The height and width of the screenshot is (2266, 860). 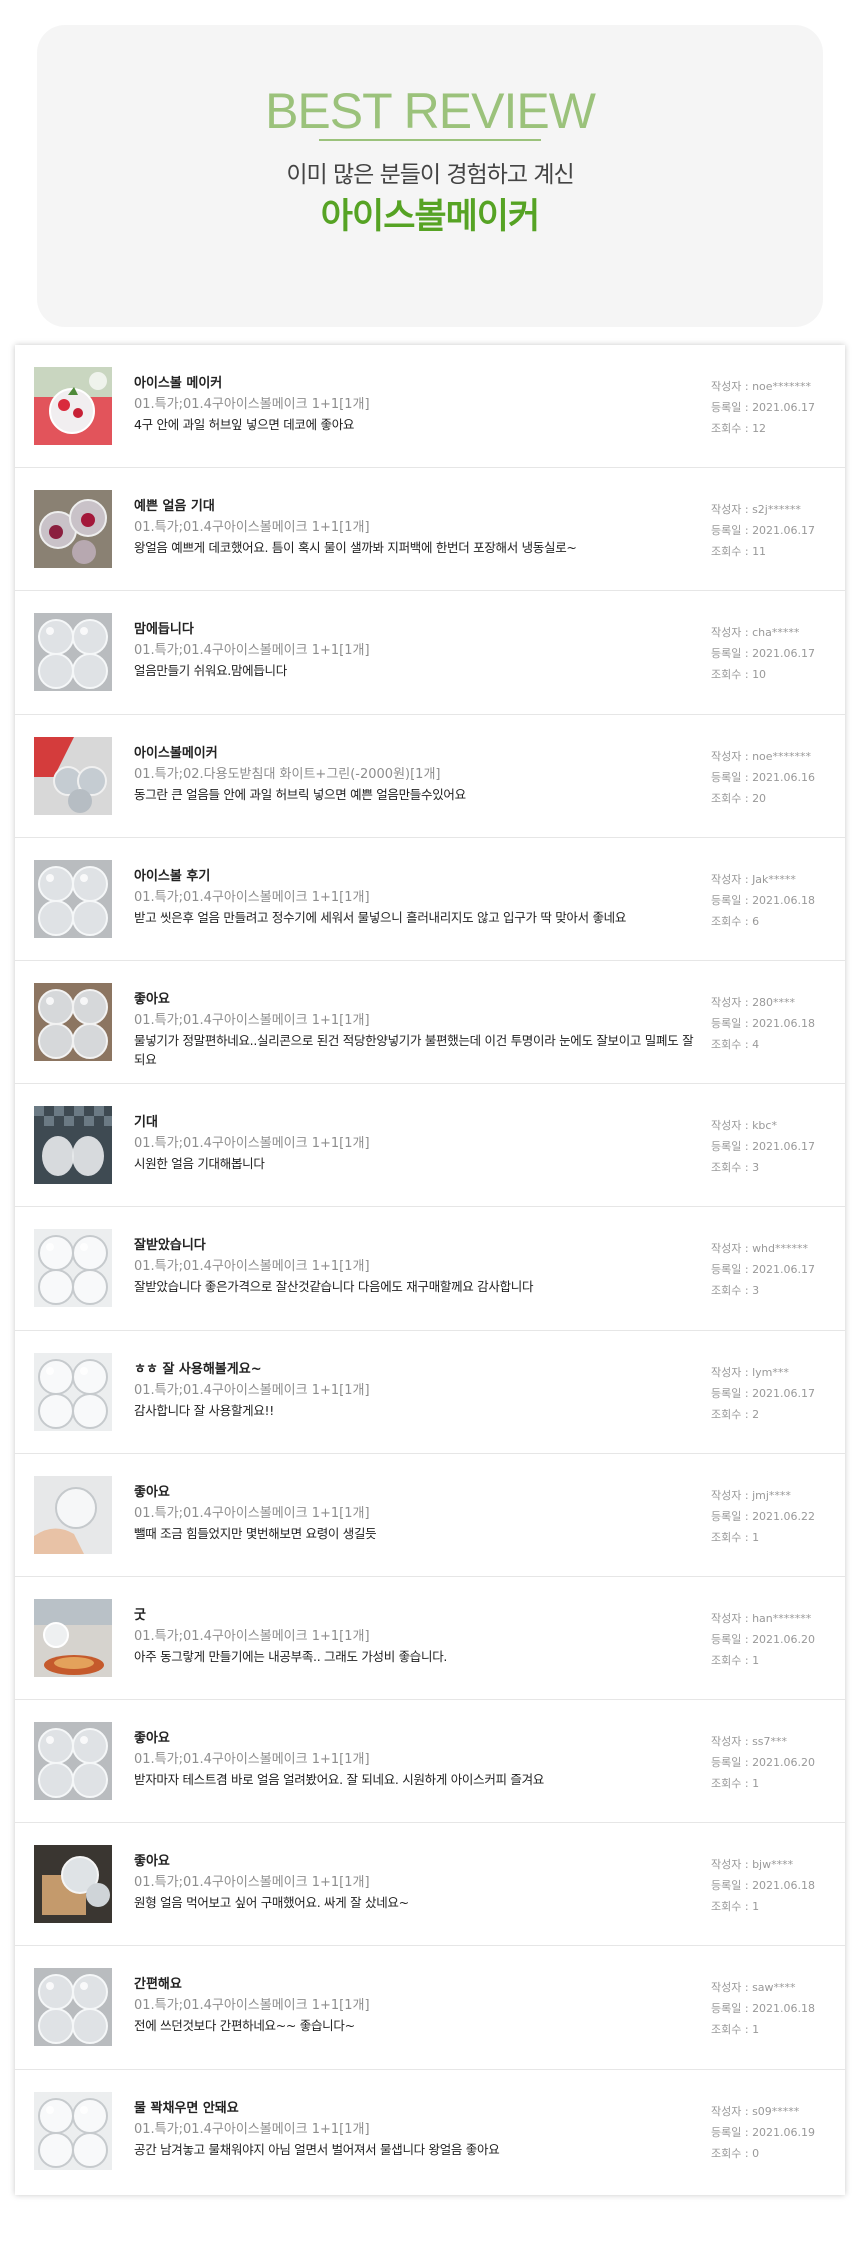 What do you see at coordinates (414, 754) in the screenshot?
I see `review-title: 아이스볼메이커` at bounding box center [414, 754].